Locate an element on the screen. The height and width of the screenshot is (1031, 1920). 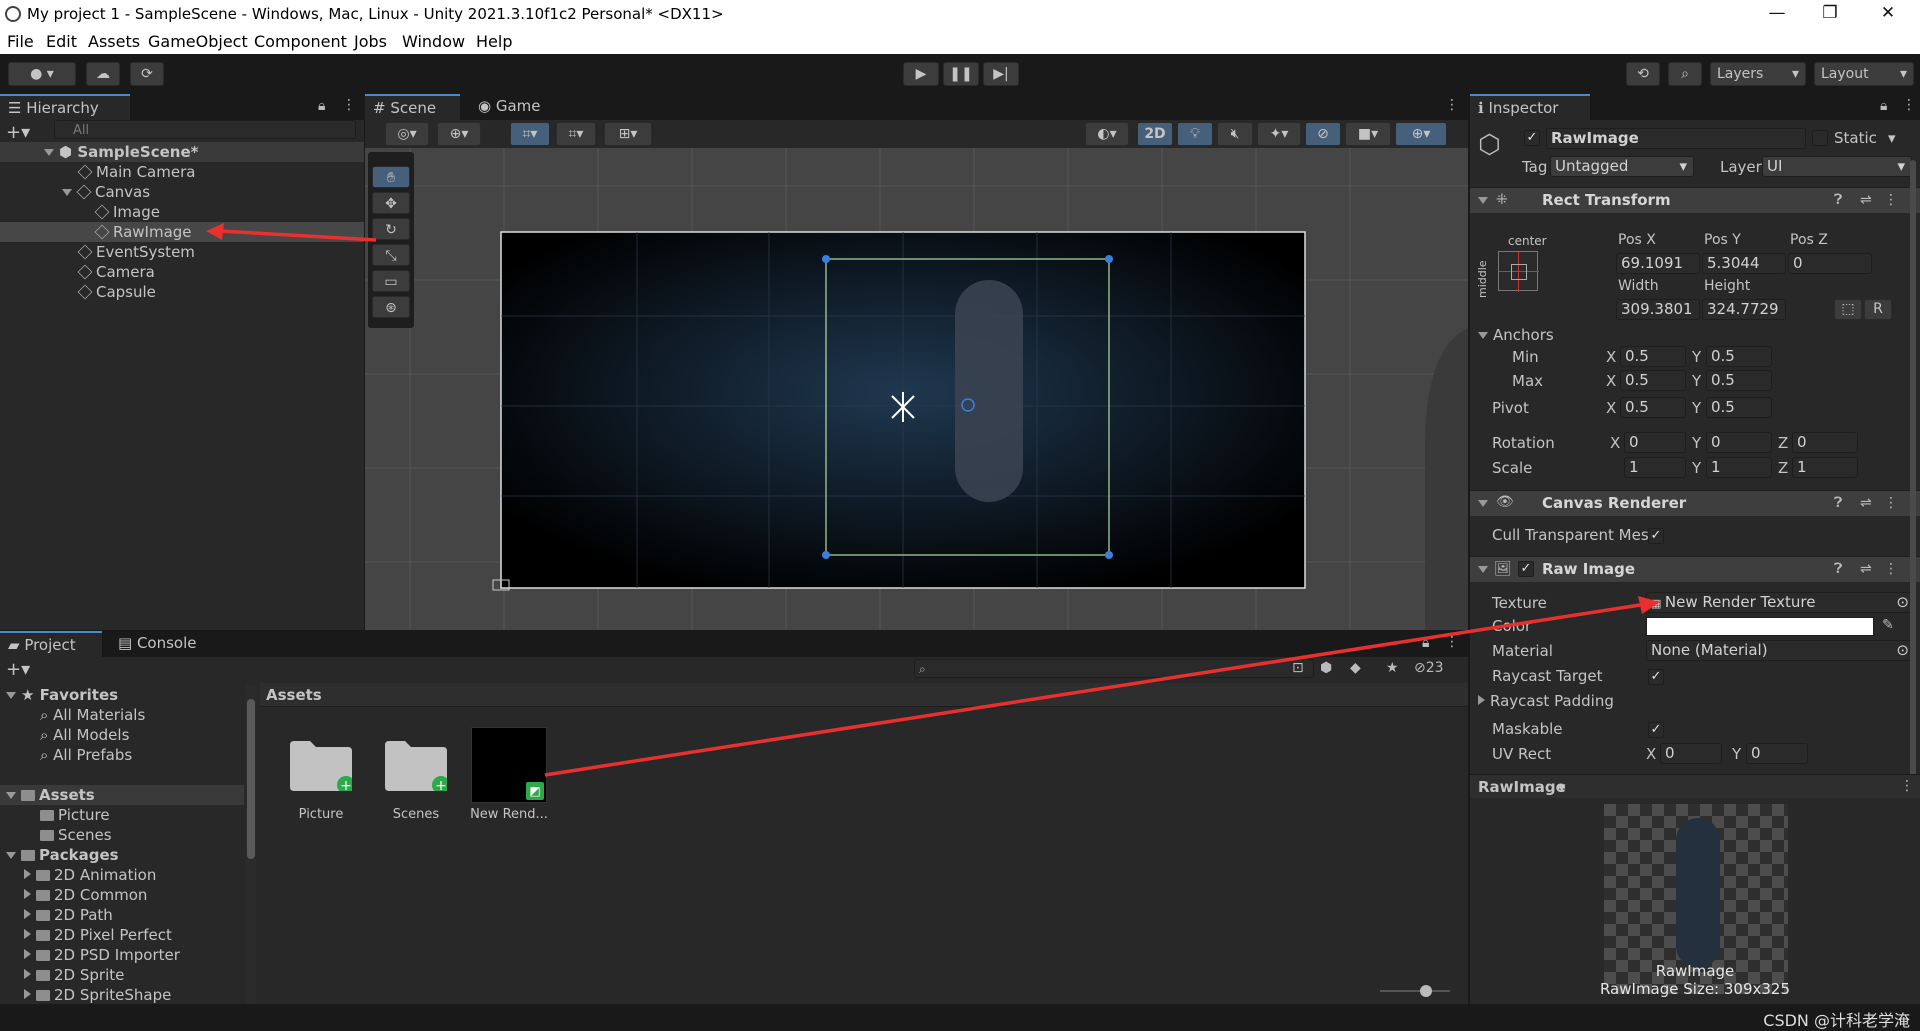
tab-inspector: ℹ Inspector is located at coordinates (1530, 107).